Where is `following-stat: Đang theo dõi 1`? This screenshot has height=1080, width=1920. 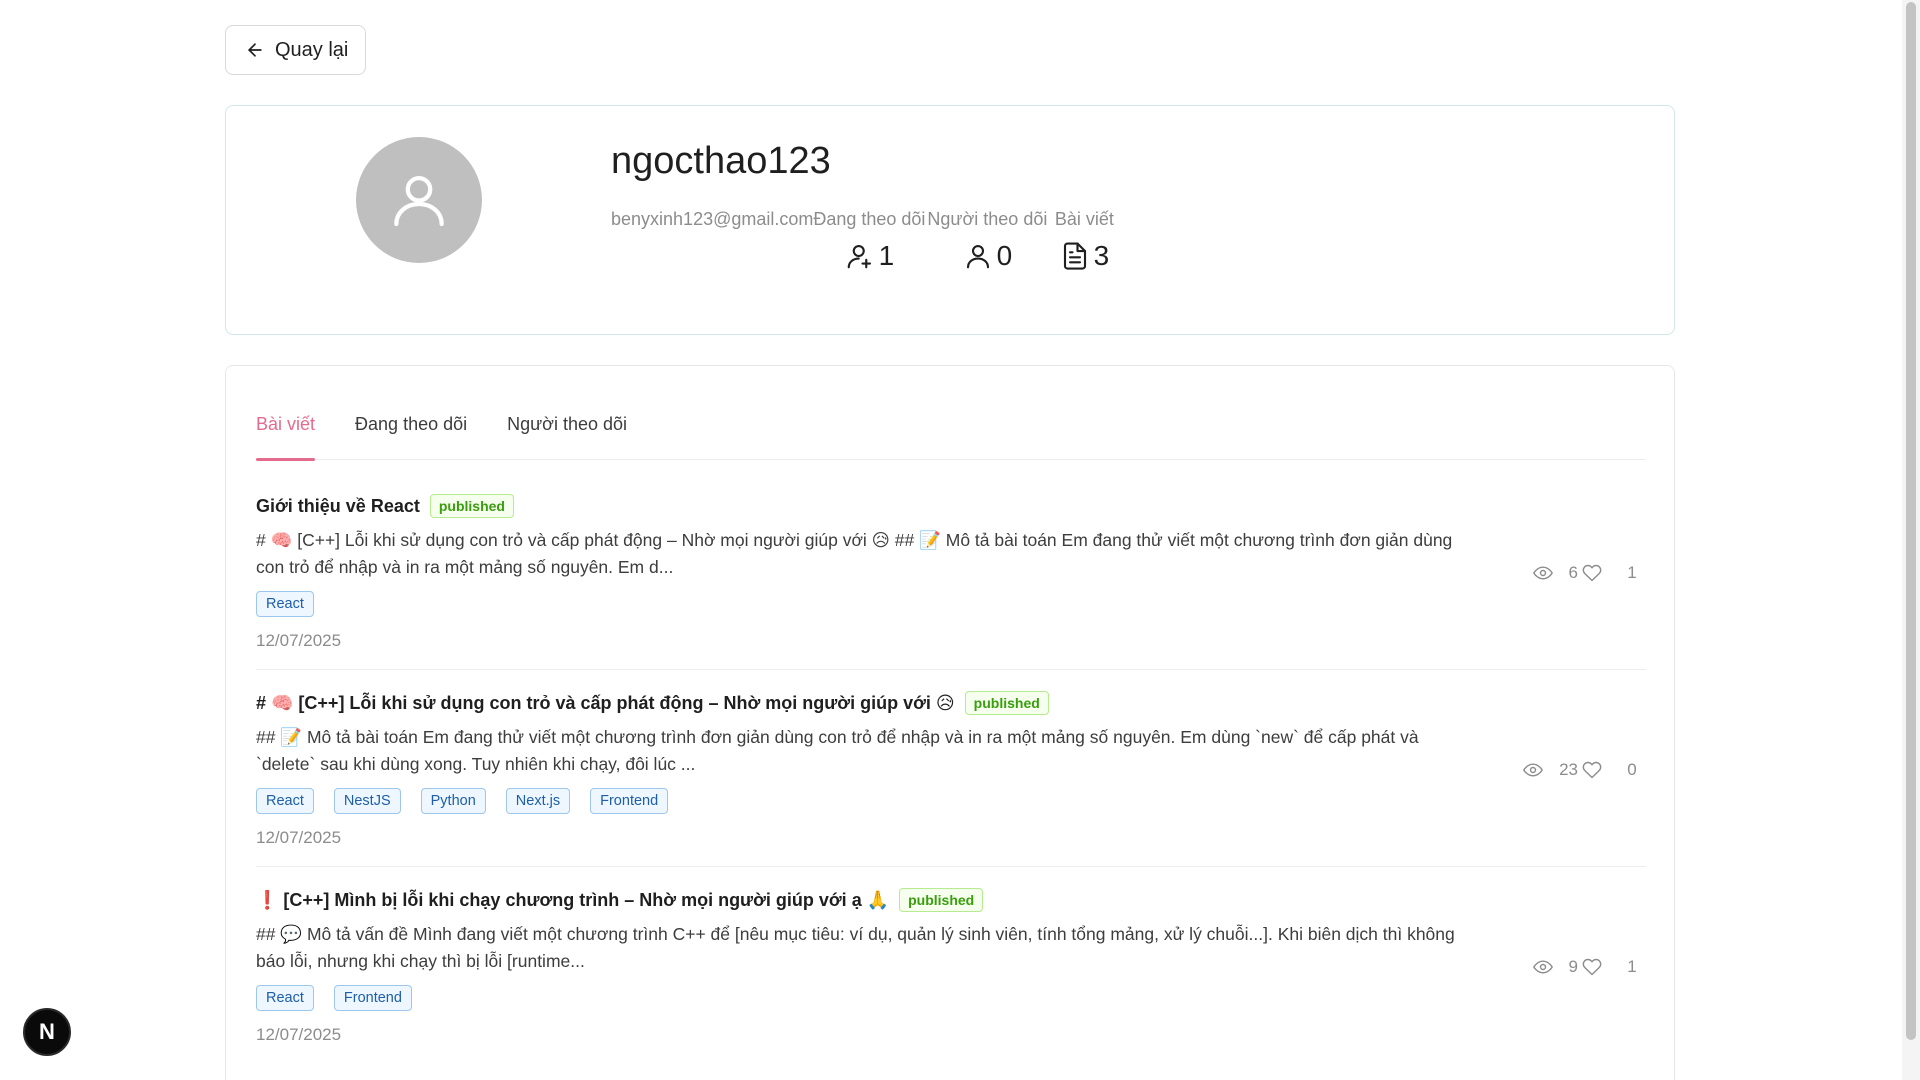 following-stat: Đang theo dõi 1 is located at coordinates (869, 240).